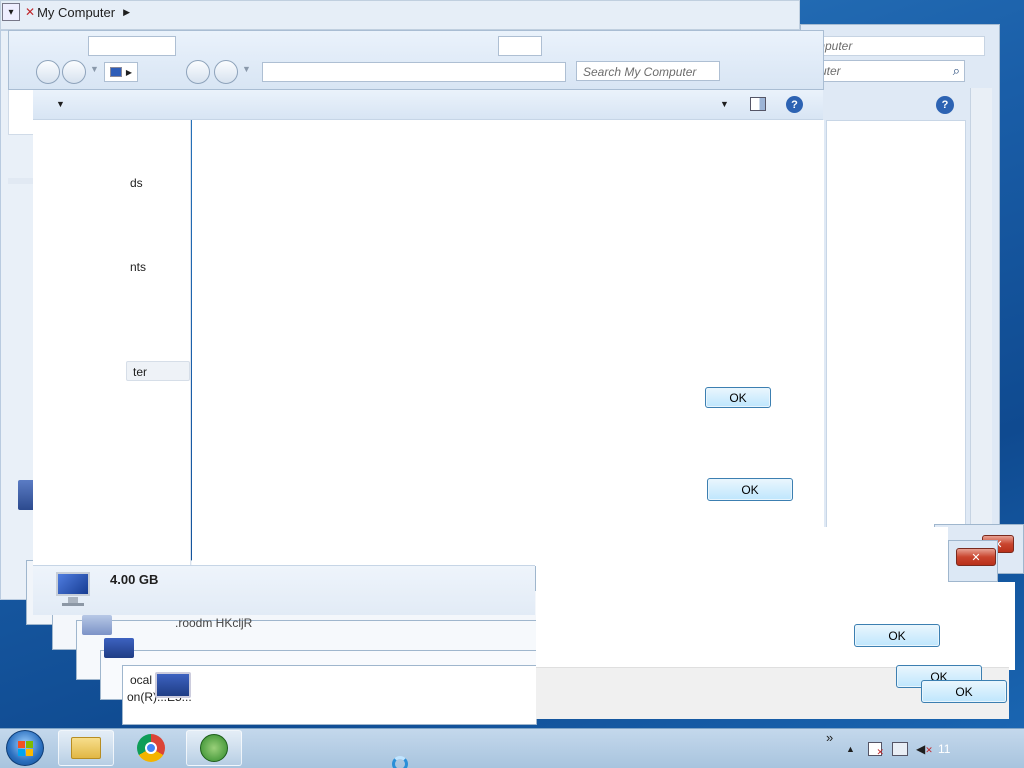 The height and width of the screenshot is (768, 1024). I want to click on ghost-line, so click(21, 181).